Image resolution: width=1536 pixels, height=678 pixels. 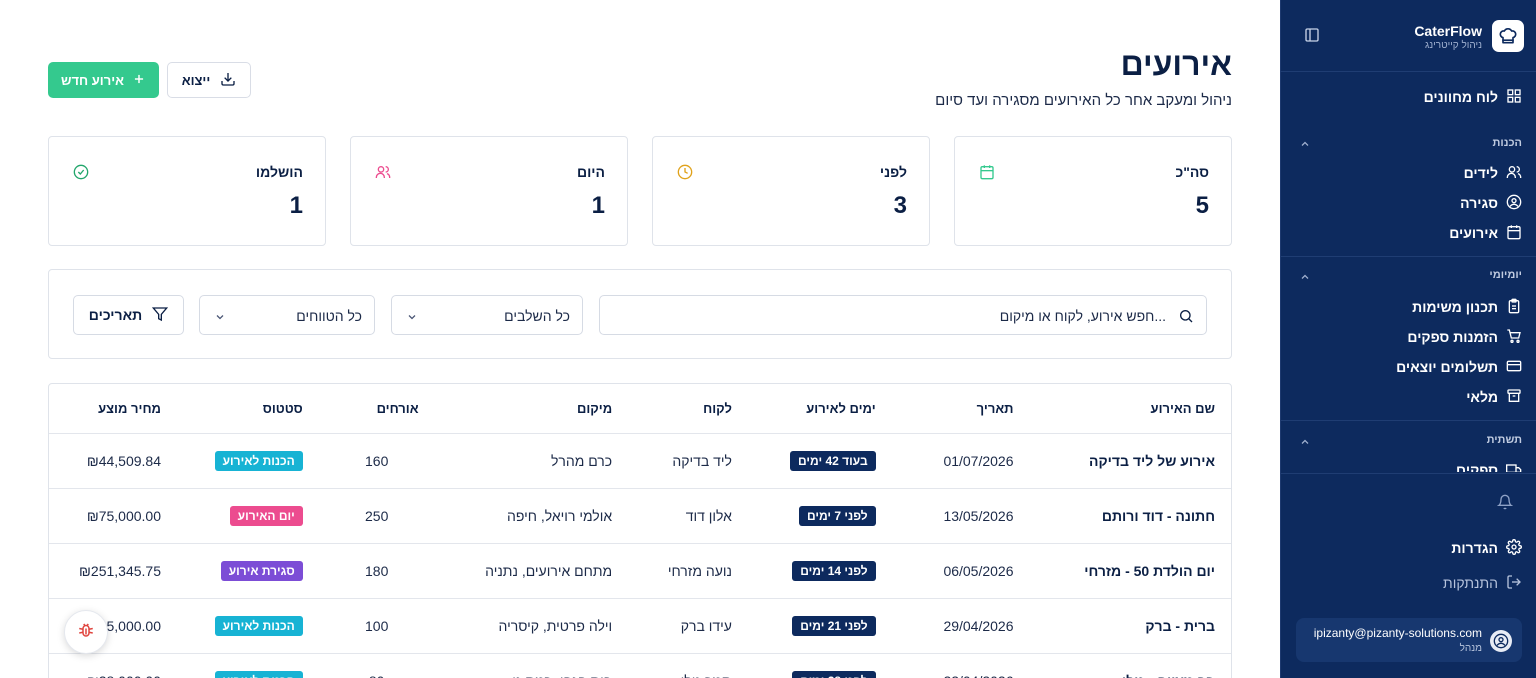 I want to click on event-name-cell: אירוע של ליד בדיקה, so click(x=1130, y=461).